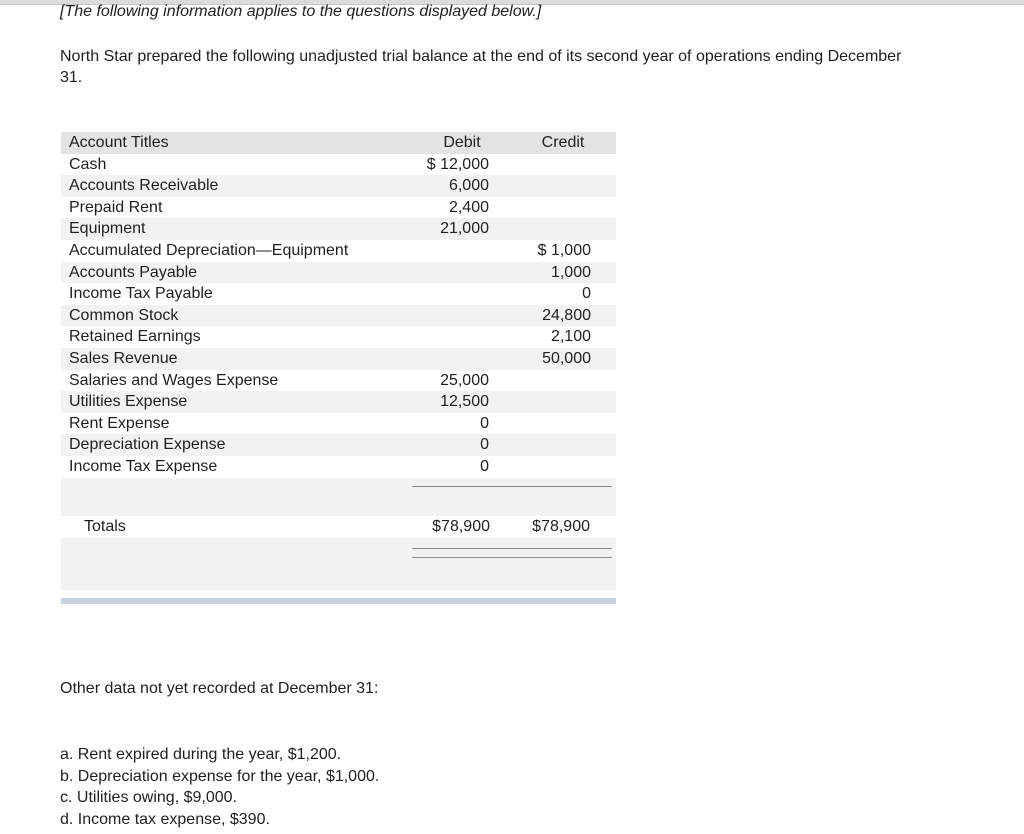 Image resolution: width=1024 pixels, height=834 pixels. What do you see at coordinates (105, 526) in the screenshot?
I see `totals-label: Totals` at bounding box center [105, 526].